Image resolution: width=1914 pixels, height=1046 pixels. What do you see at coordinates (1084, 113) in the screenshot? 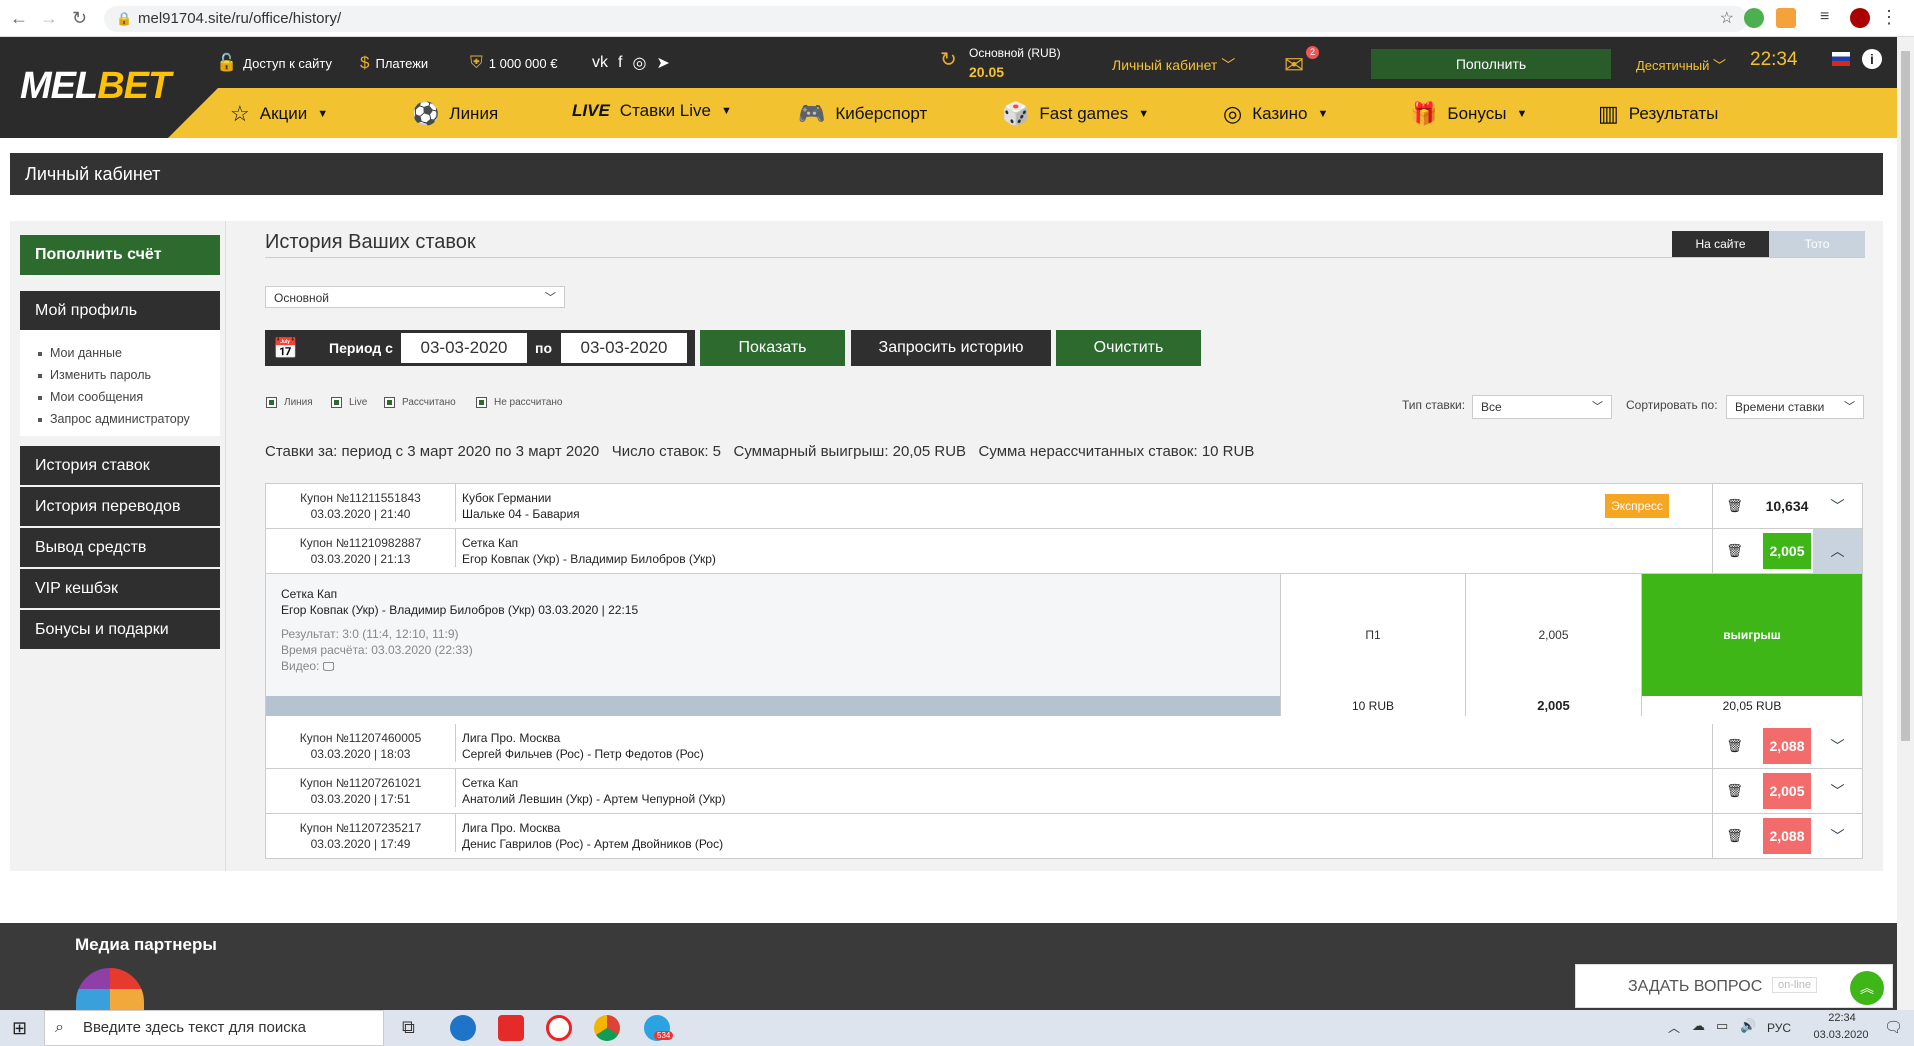
I see `menu-fast-games-label: Fast games` at bounding box center [1084, 113].